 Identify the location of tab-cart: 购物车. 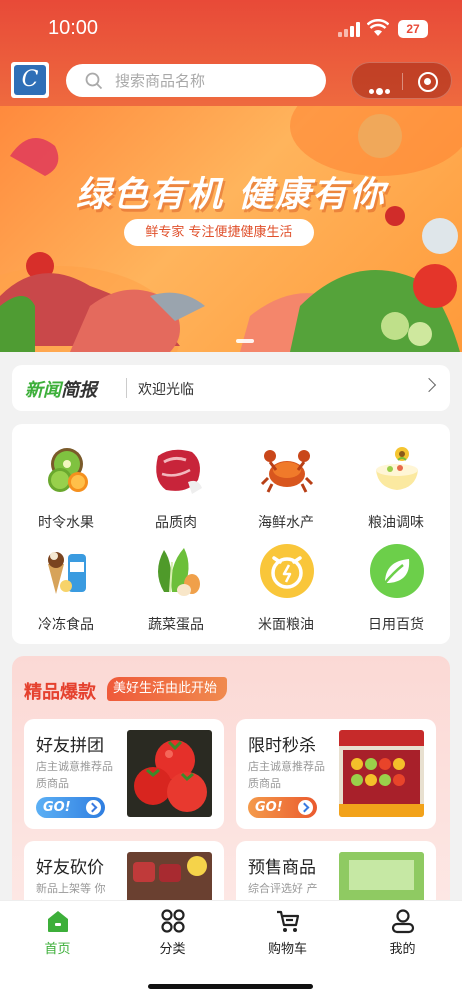
(287, 934).